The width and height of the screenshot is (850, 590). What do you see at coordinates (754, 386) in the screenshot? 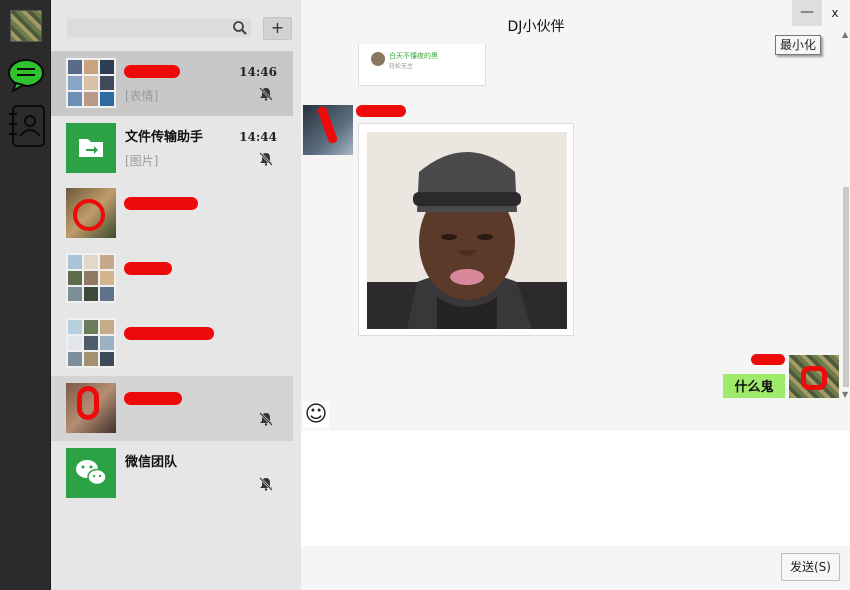
I see `my-text-message: 什么鬼` at bounding box center [754, 386].